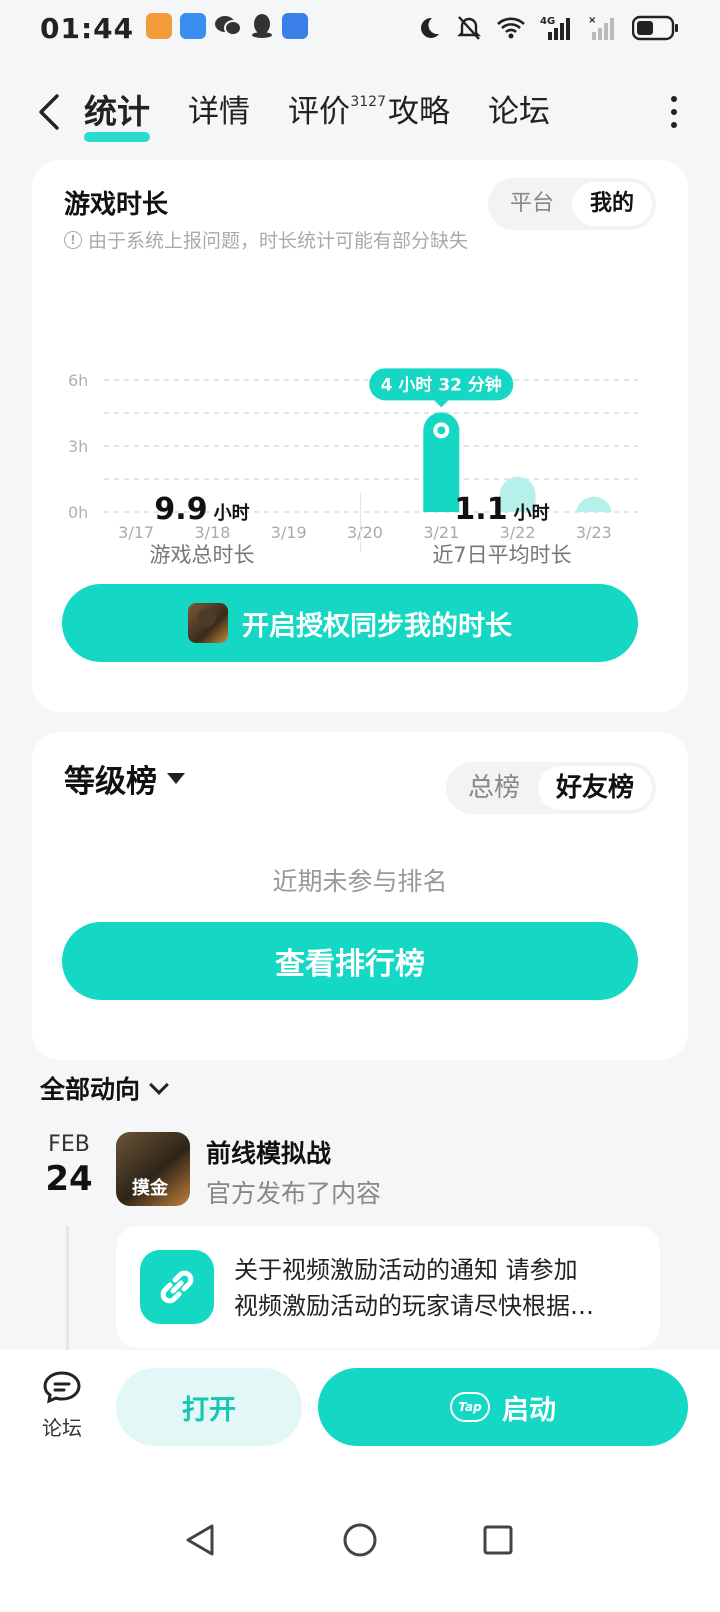  I want to click on playtime-source-toggle: 平台 我的, so click(571, 204).